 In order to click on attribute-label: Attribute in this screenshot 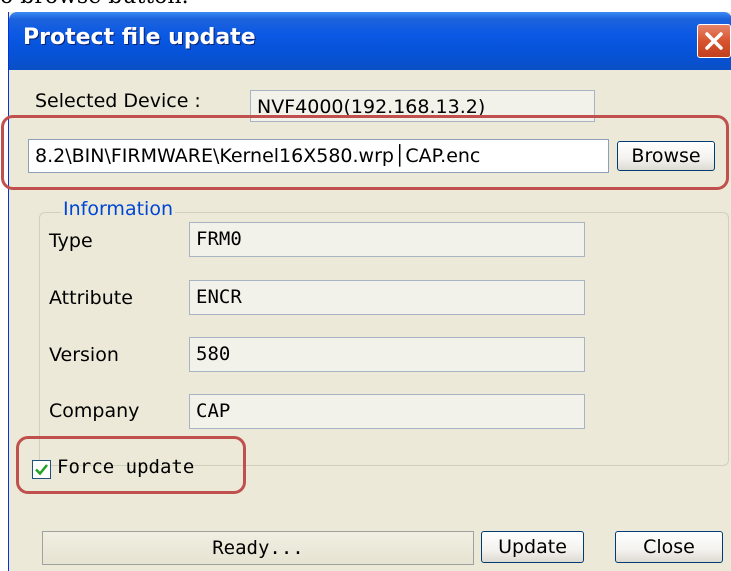, I will do `click(91, 298)`.